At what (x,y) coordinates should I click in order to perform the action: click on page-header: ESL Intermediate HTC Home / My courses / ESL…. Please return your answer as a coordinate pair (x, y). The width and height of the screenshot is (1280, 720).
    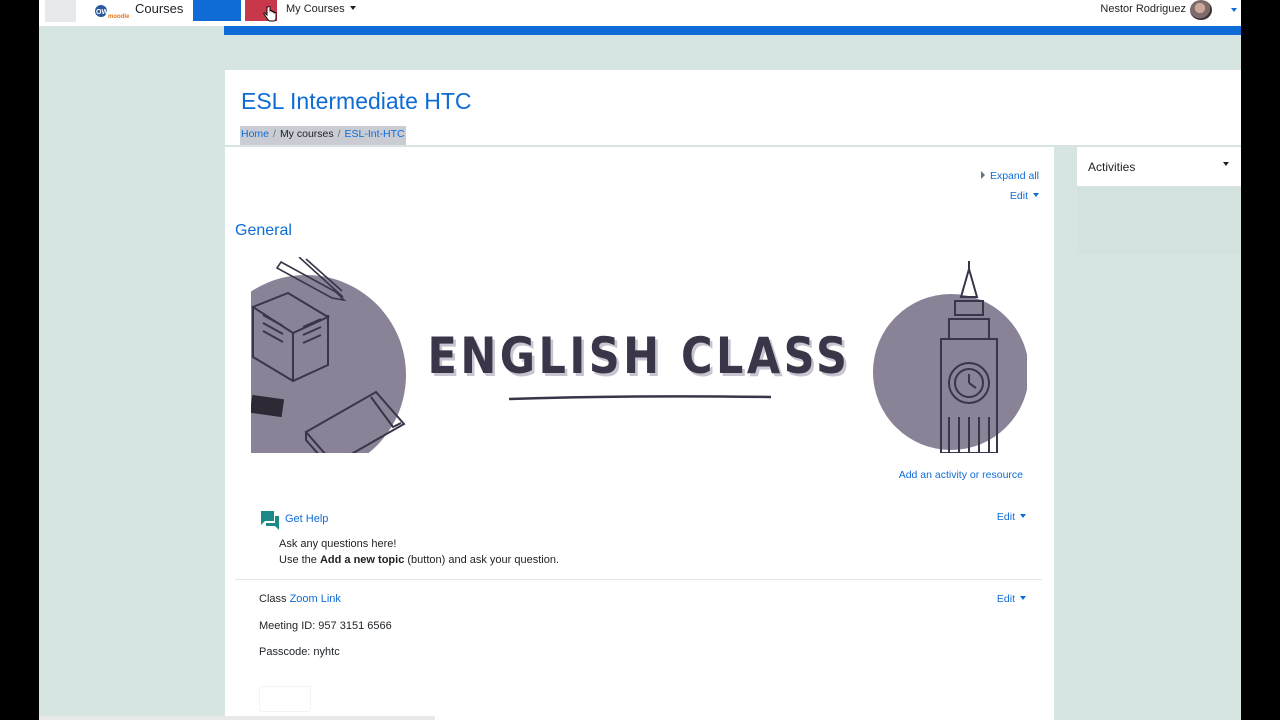
    Looking at the image, I should click on (733, 107).